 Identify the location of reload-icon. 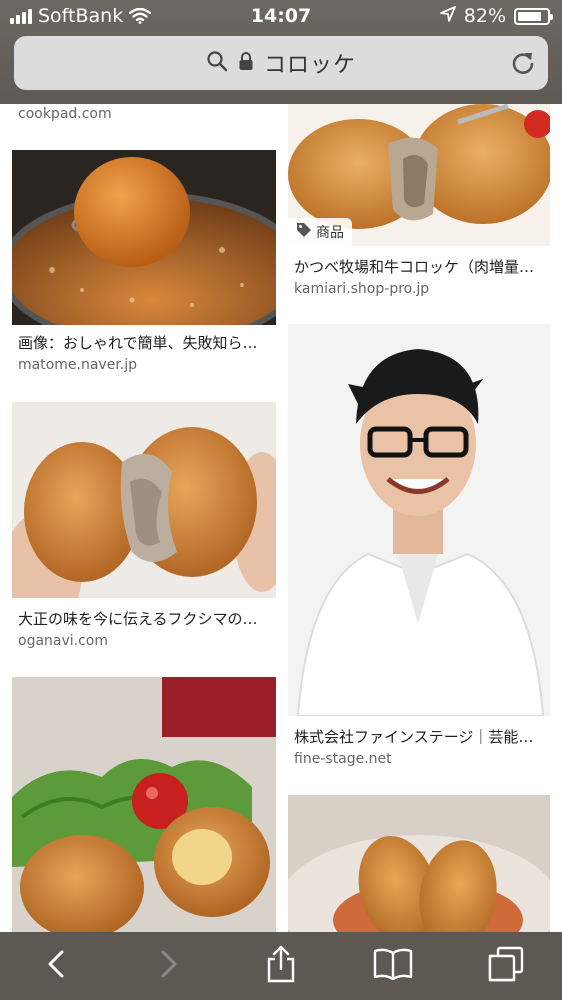
(523, 63).